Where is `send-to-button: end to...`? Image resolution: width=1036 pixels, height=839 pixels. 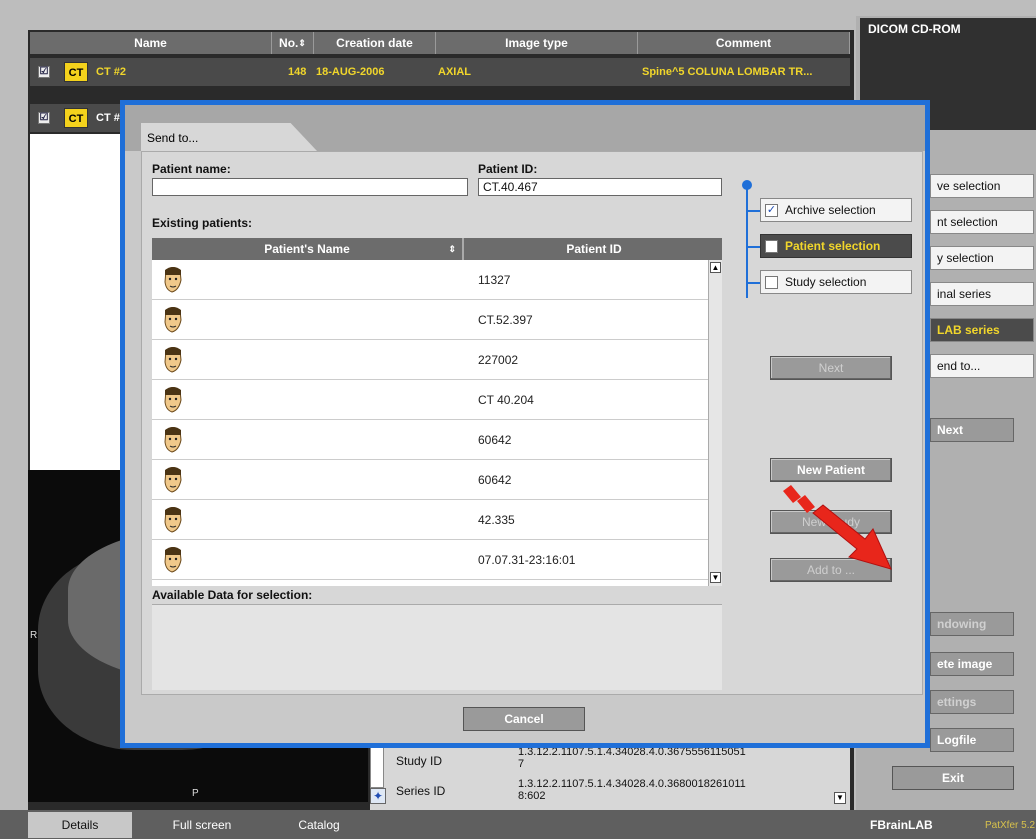
send-to-button: end to... is located at coordinates (982, 366).